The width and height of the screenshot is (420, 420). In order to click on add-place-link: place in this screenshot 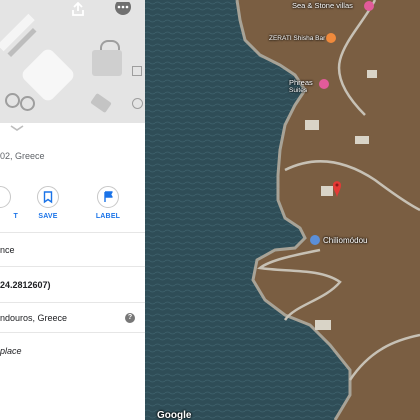, I will do `click(72, 351)`.